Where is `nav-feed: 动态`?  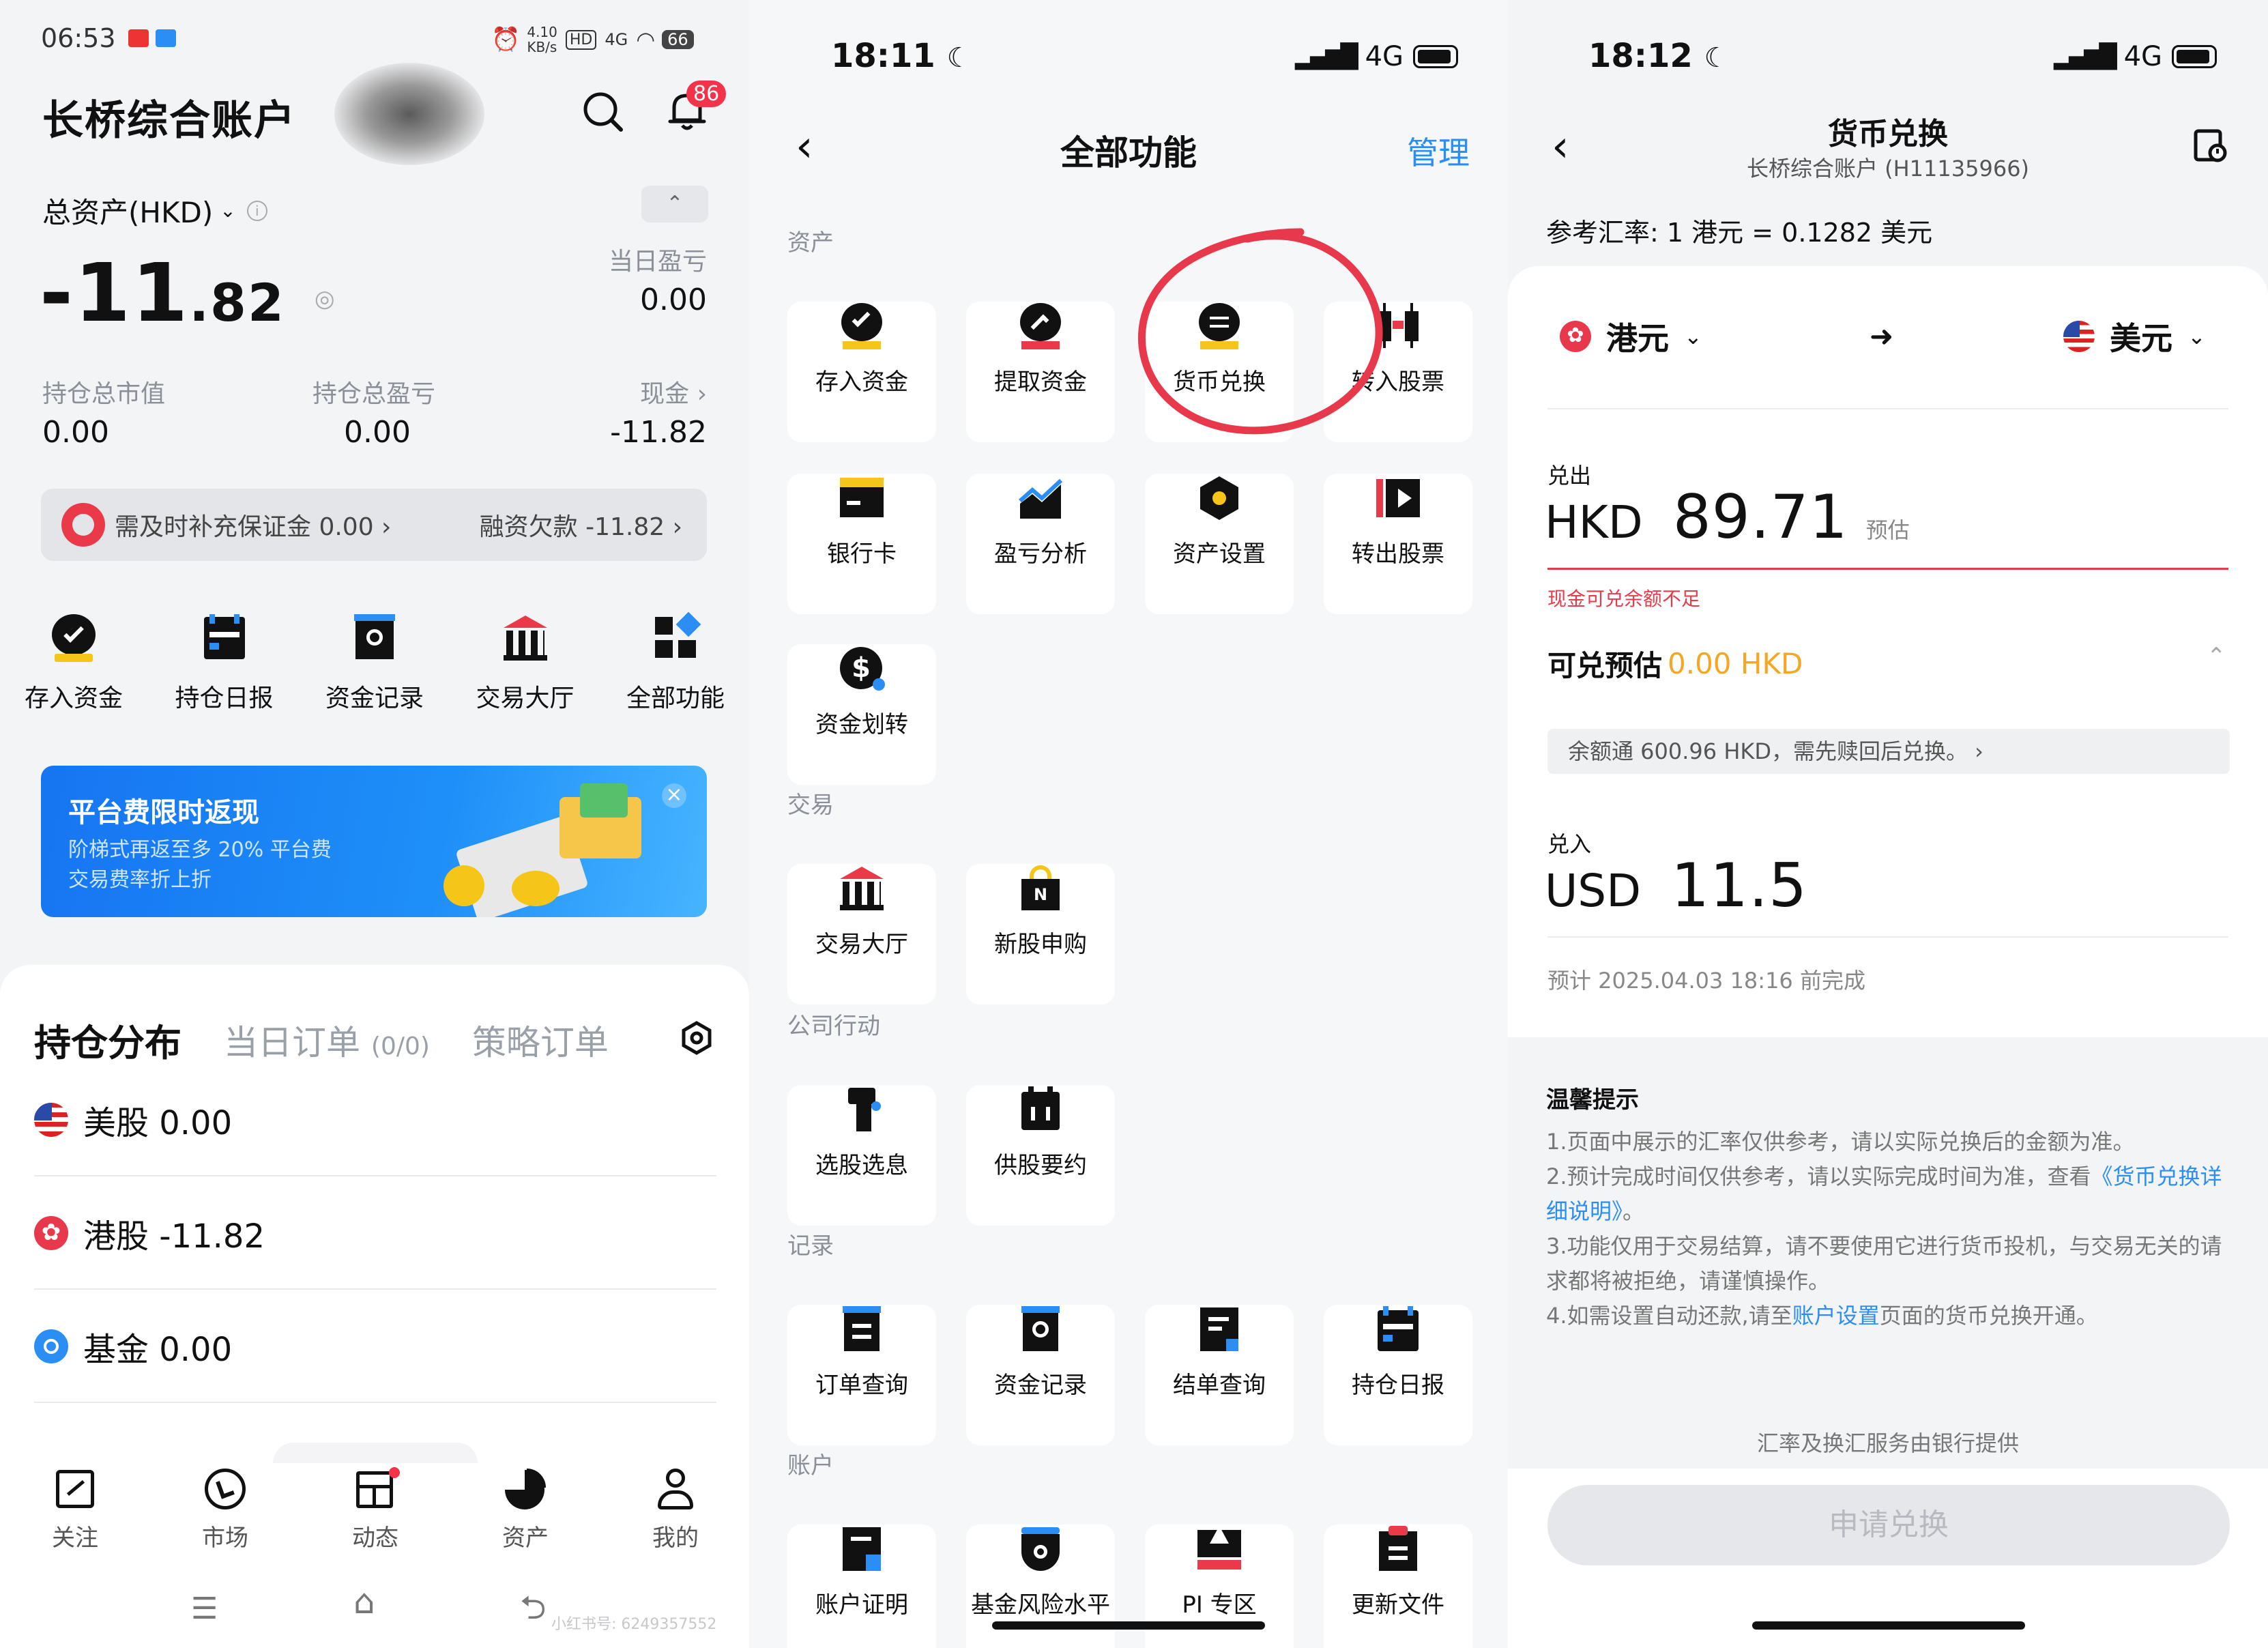
nav-feed: 动态 is located at coordinates (375, 1510).